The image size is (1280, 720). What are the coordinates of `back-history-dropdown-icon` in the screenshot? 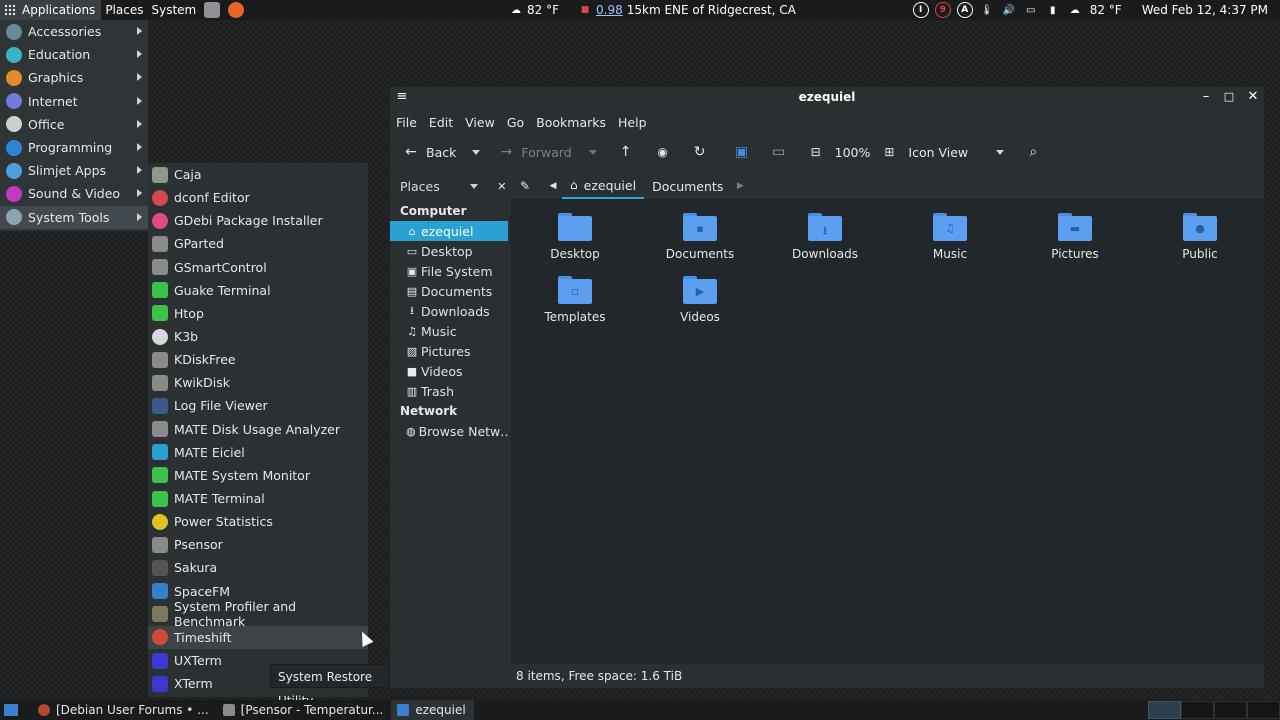 It's located at (476, 152).